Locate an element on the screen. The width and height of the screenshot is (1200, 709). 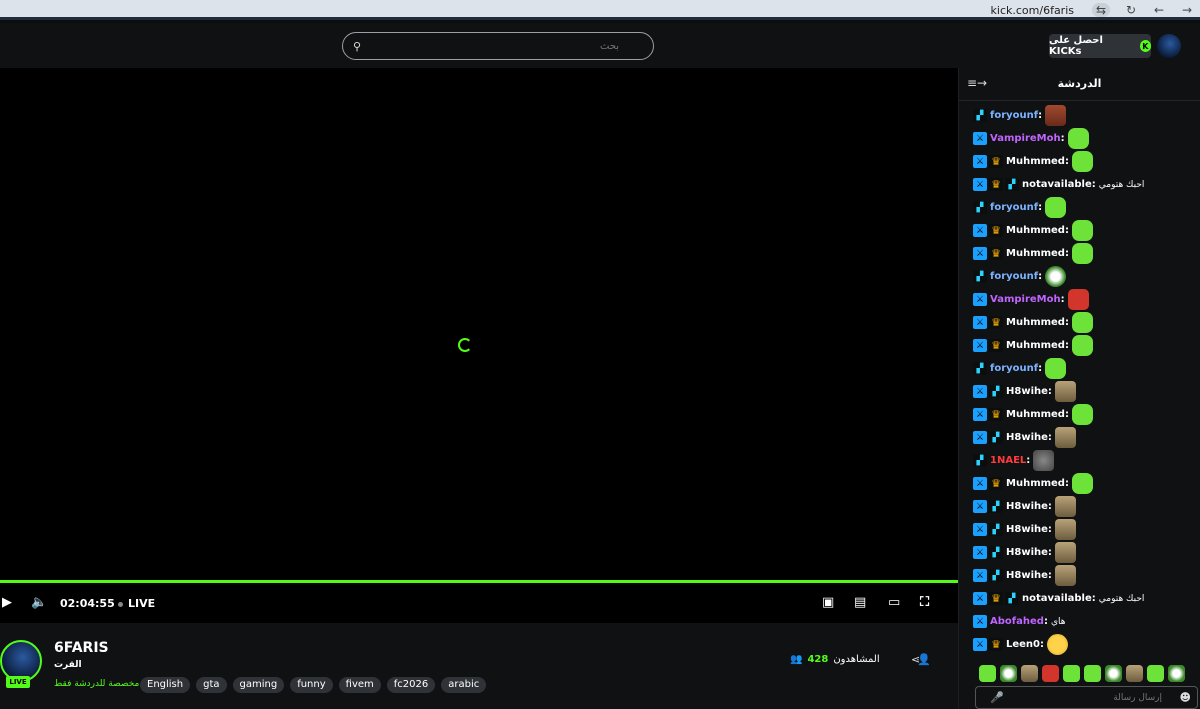
chat-input-box: 🎤 ☻ is located at coordinates (1086, 697).